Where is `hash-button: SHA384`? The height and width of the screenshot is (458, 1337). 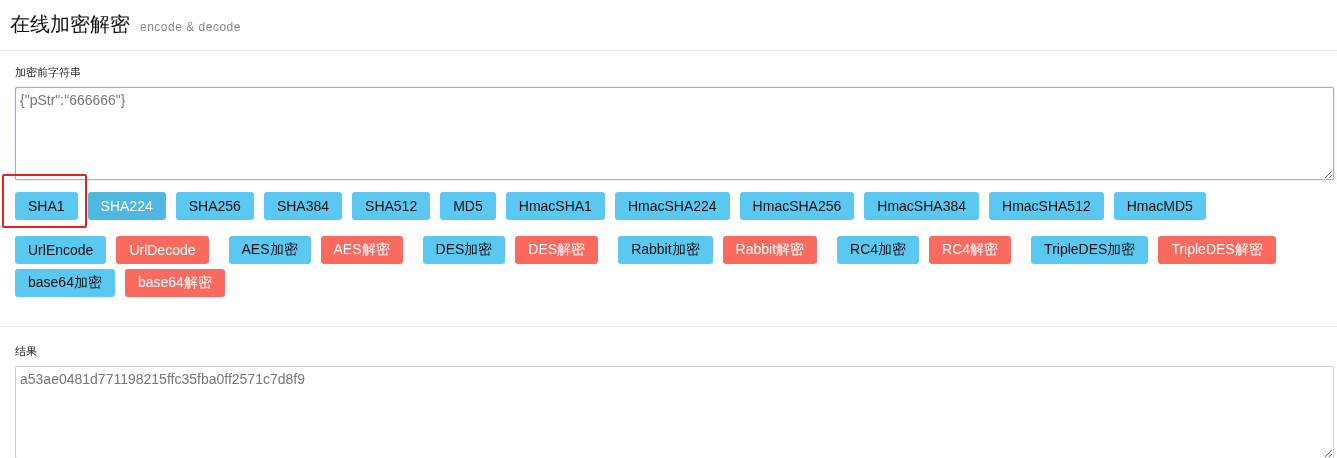 hash-button: SHA384 is located at coordinates (303, 206).